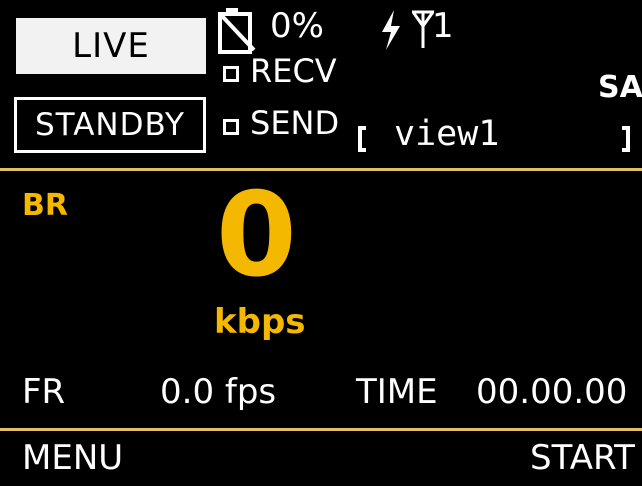 The image size is (642, 486). I want to click on view-bracket-left, so click(362, 139).